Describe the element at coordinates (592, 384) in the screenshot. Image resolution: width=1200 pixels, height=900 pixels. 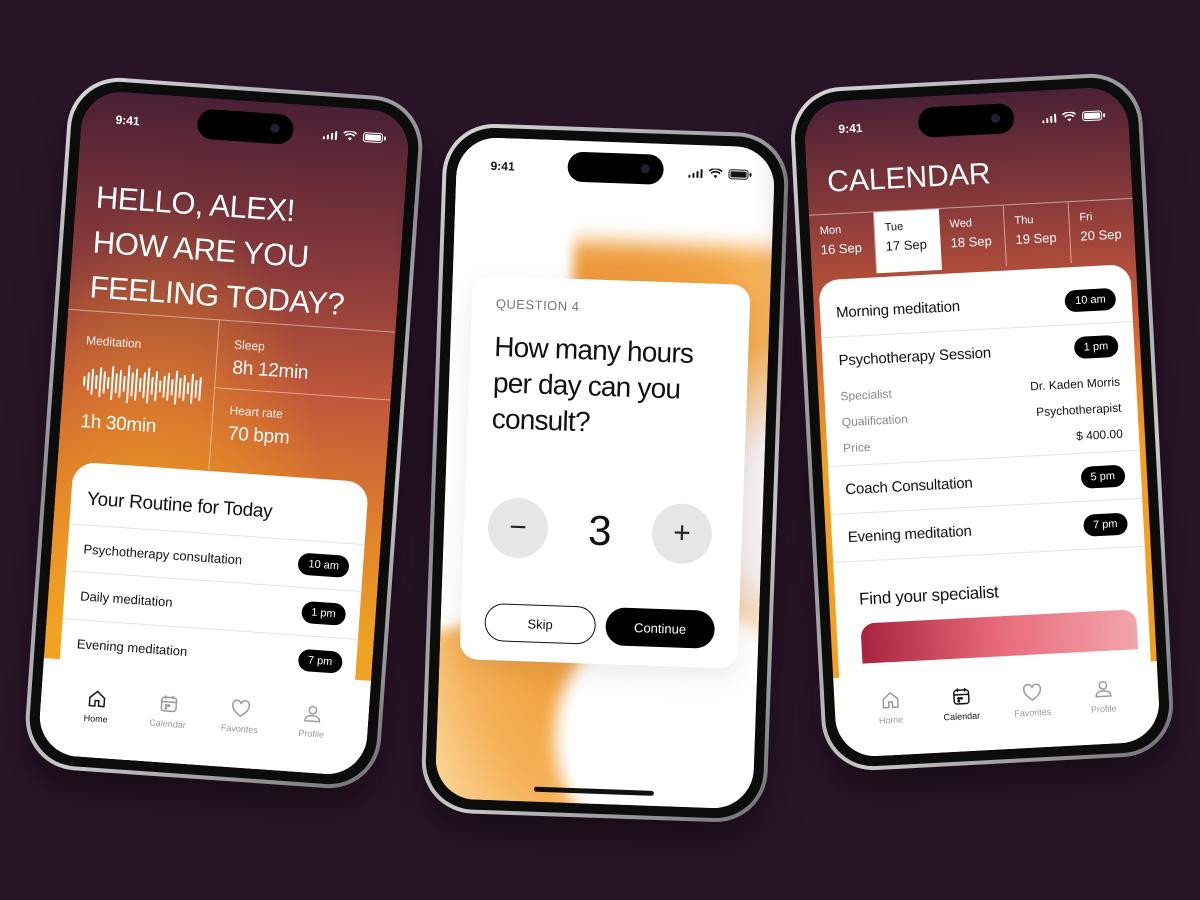
I see `question-text: How many hours per day can you consult?` at that location.